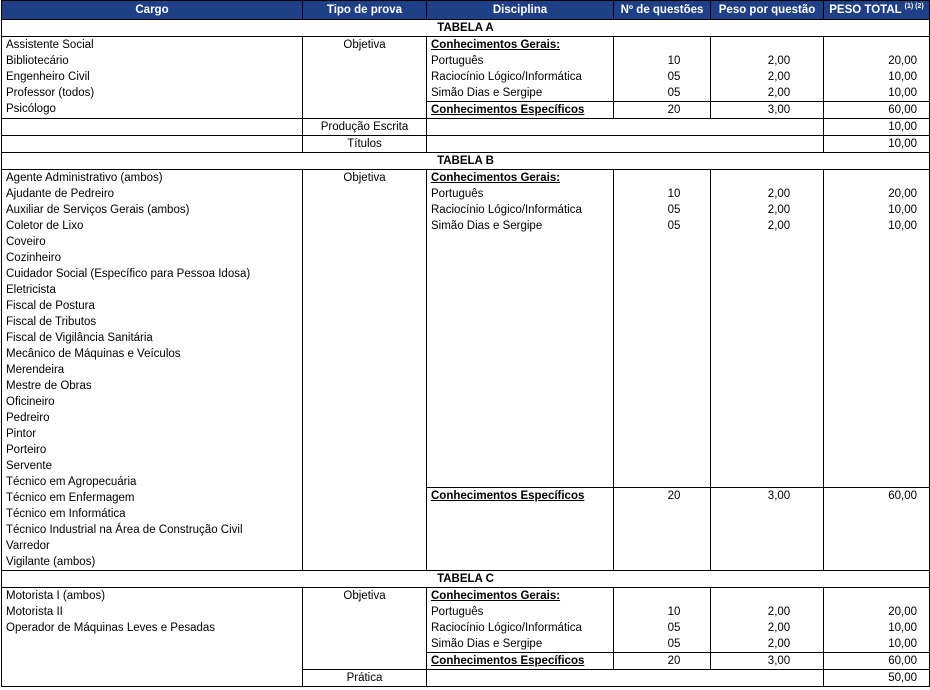  Describe the element at coordinates (152, 10) in the screenshot. I see `header-cargo: Cargo` at that location.